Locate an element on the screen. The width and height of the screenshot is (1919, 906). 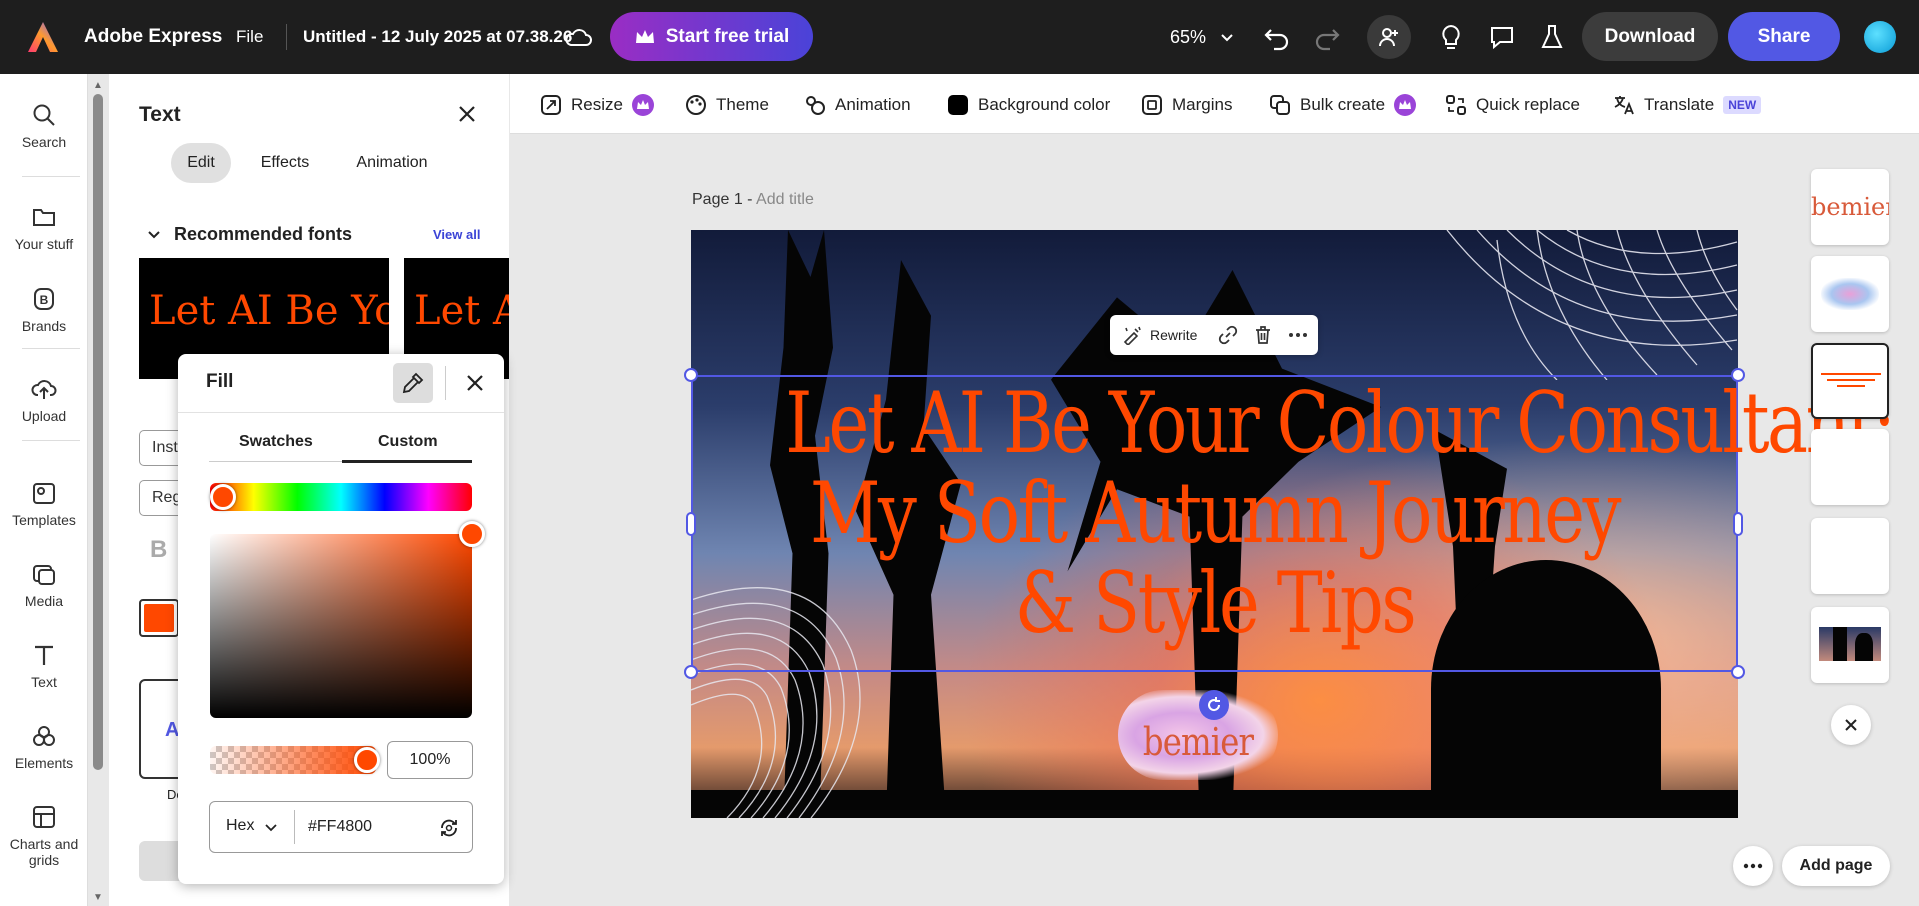
cloud-sync-icon is located at coordinates (578, 37).